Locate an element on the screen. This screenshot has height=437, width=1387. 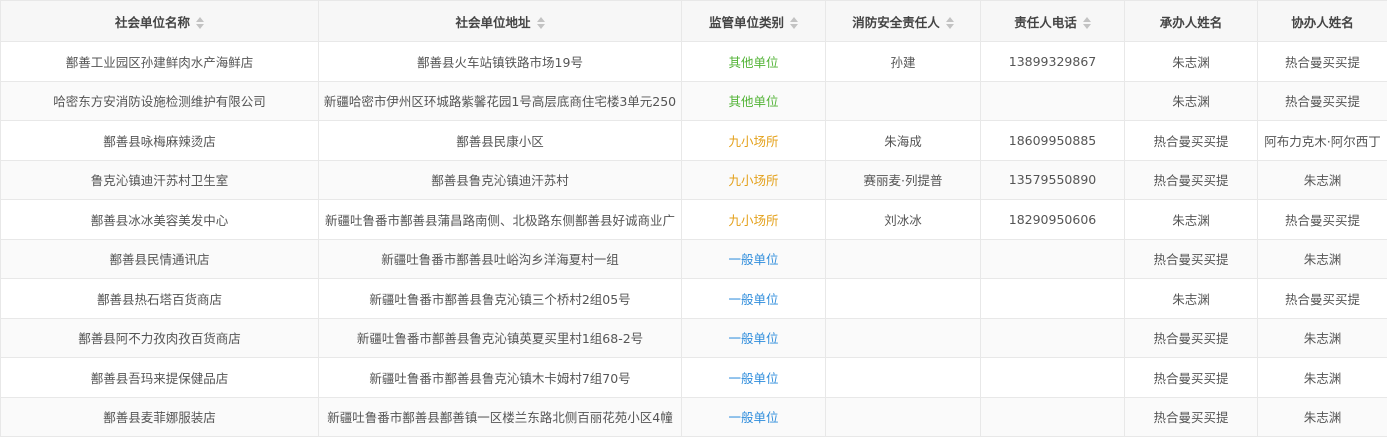
column-header-label: 承办人姓名 is located at coordinates (1191, 22).